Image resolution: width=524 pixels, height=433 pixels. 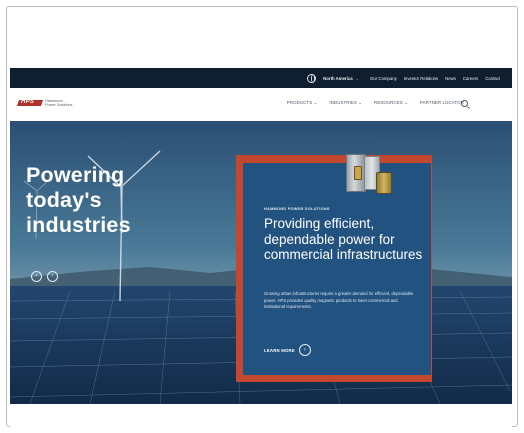 I want to click on globe-icon, so click(x=312, y=78).